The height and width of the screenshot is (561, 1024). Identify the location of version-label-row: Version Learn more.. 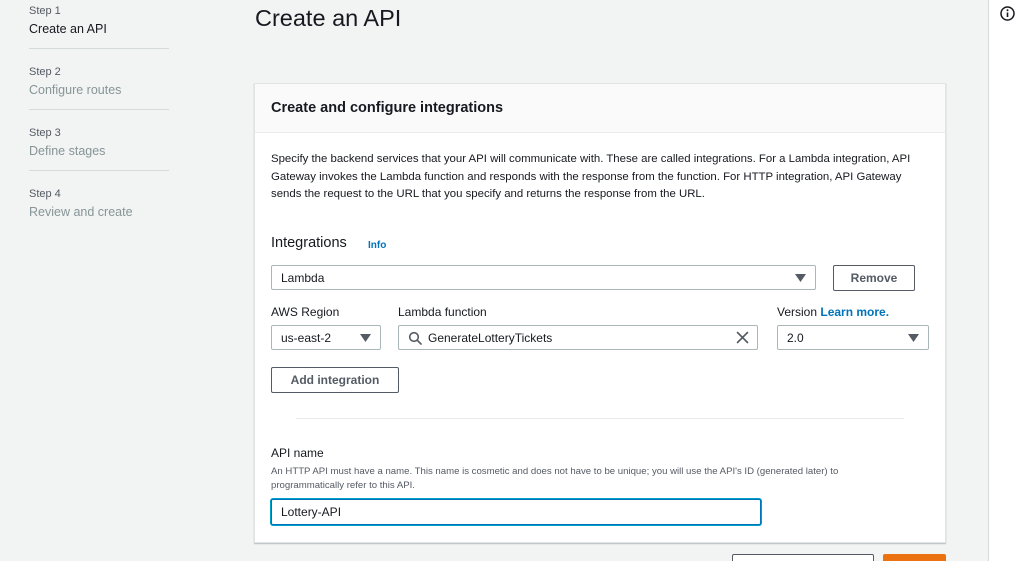
(833, 312).